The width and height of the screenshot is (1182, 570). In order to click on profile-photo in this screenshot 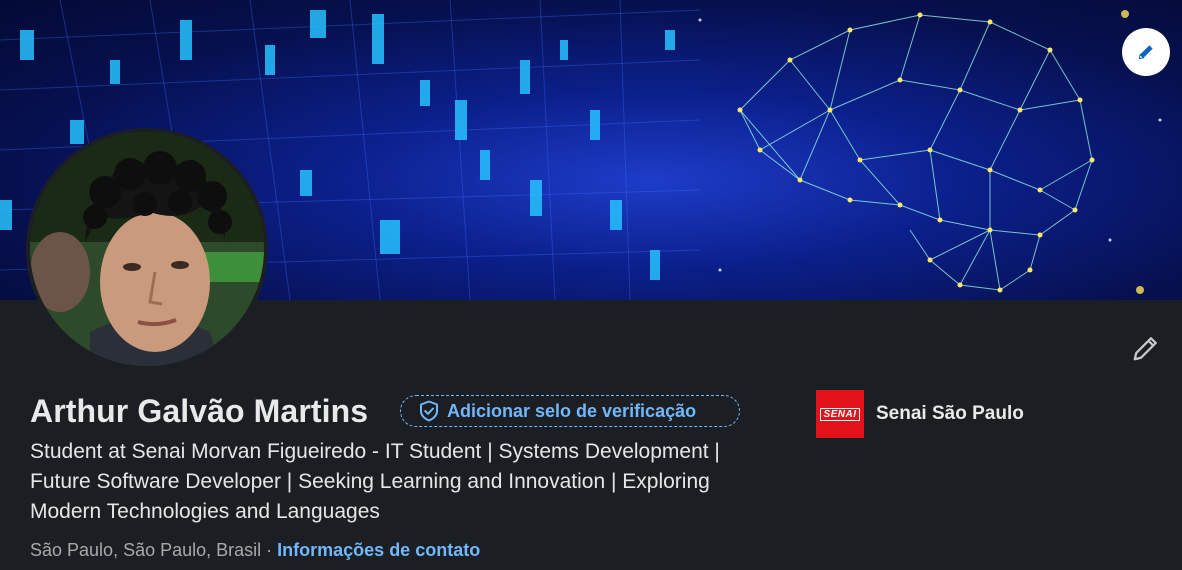, I will do `click(147, 249)`.